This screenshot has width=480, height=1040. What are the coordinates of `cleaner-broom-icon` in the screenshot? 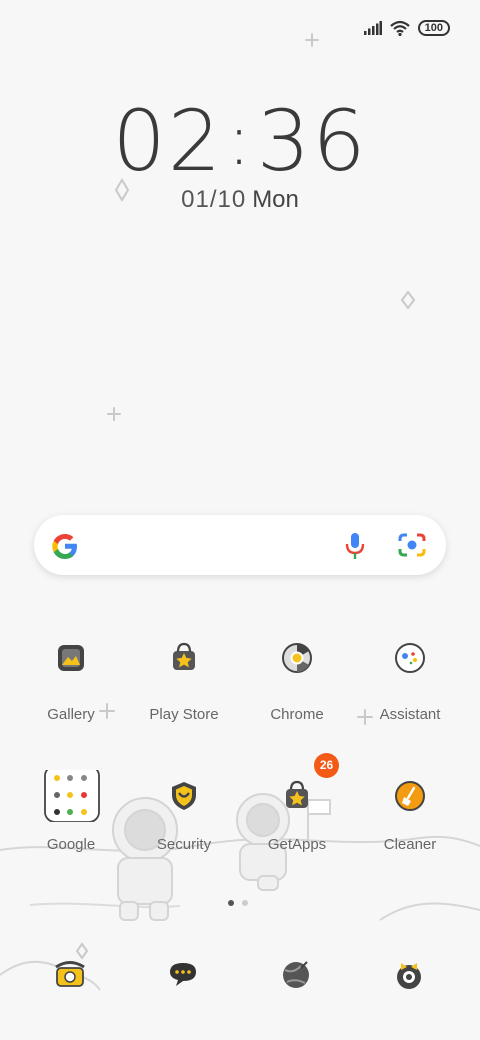 It's located at (410, 796).